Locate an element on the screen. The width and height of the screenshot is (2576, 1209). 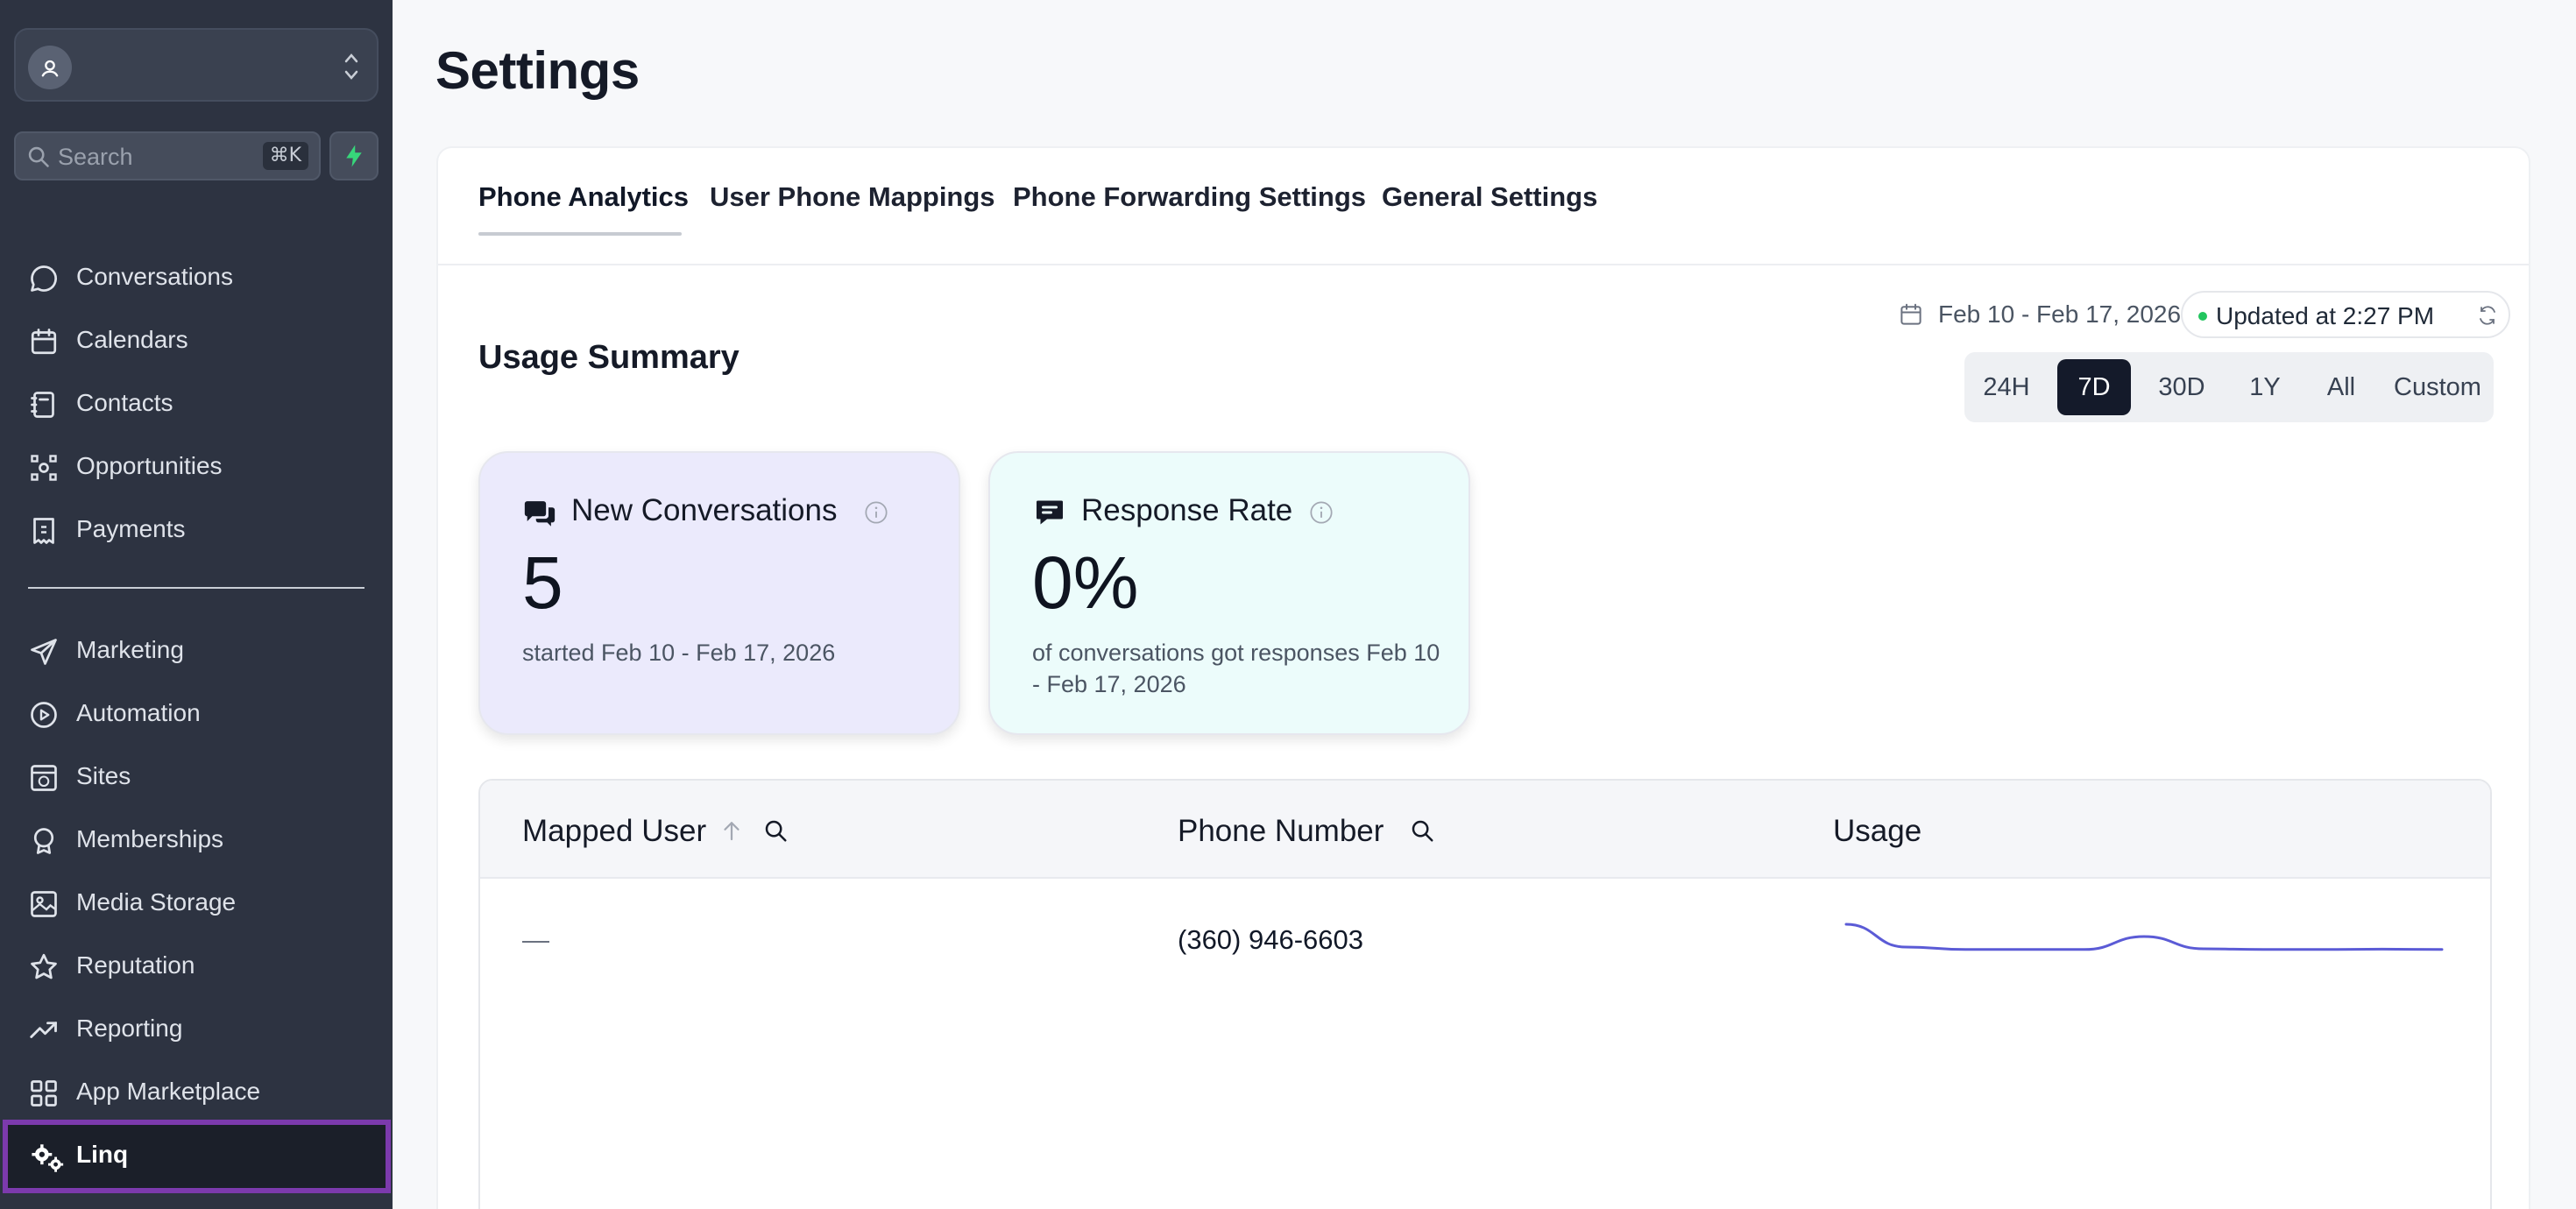
sidebar-item-app-marketplace: App Marketplace is located at coordinates (196, 1092).